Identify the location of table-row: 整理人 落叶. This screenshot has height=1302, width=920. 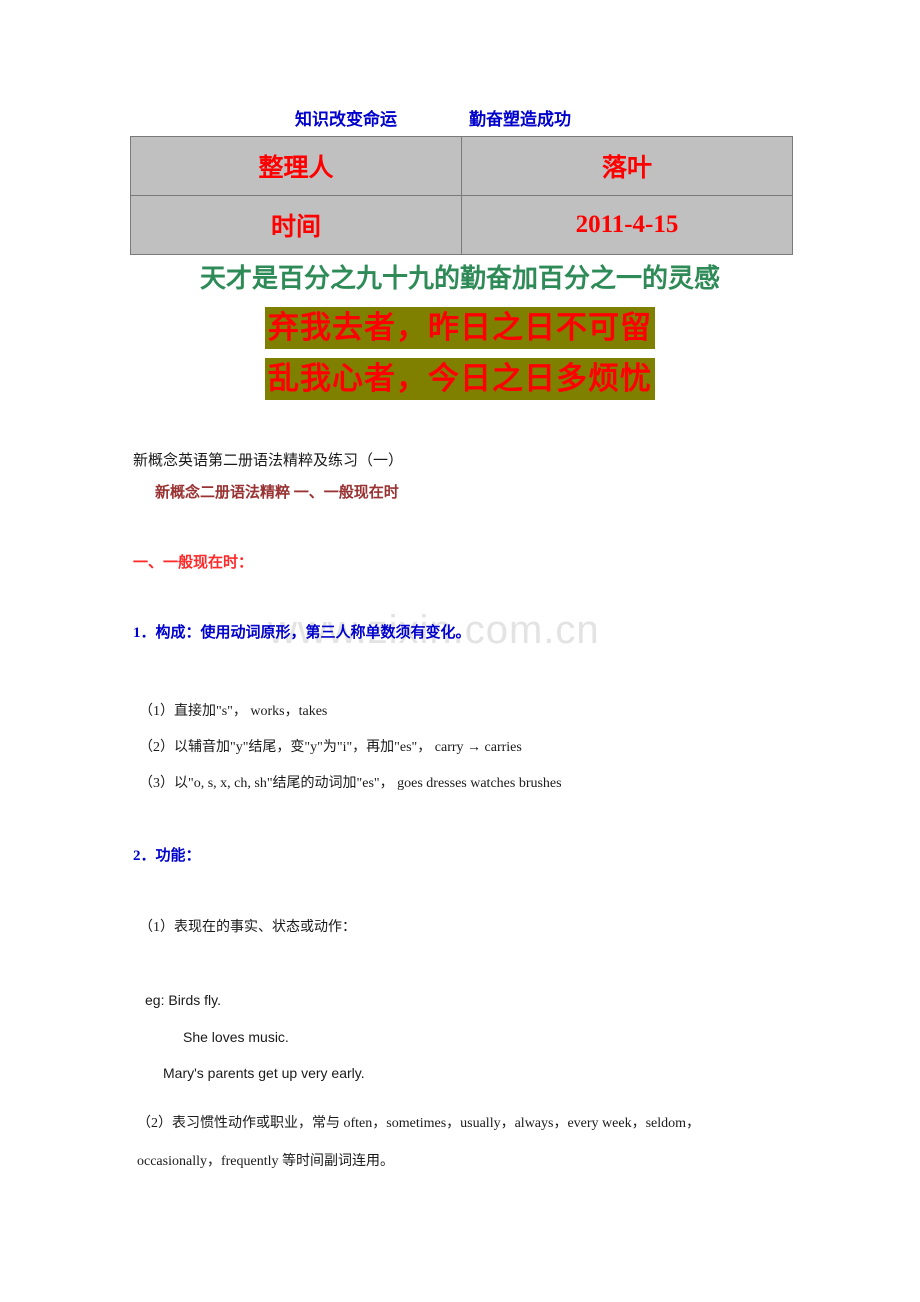
(461, 166).